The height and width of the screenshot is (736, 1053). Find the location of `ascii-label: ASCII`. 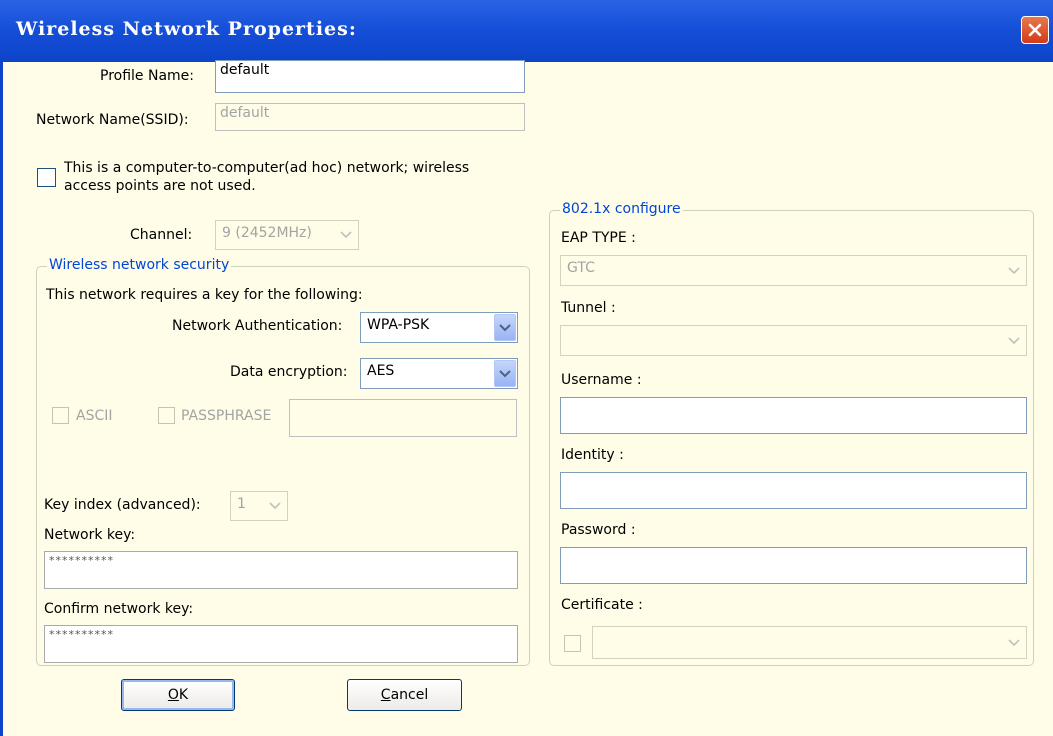

ascii-label: ASCII is located at coordinates (94, 416).